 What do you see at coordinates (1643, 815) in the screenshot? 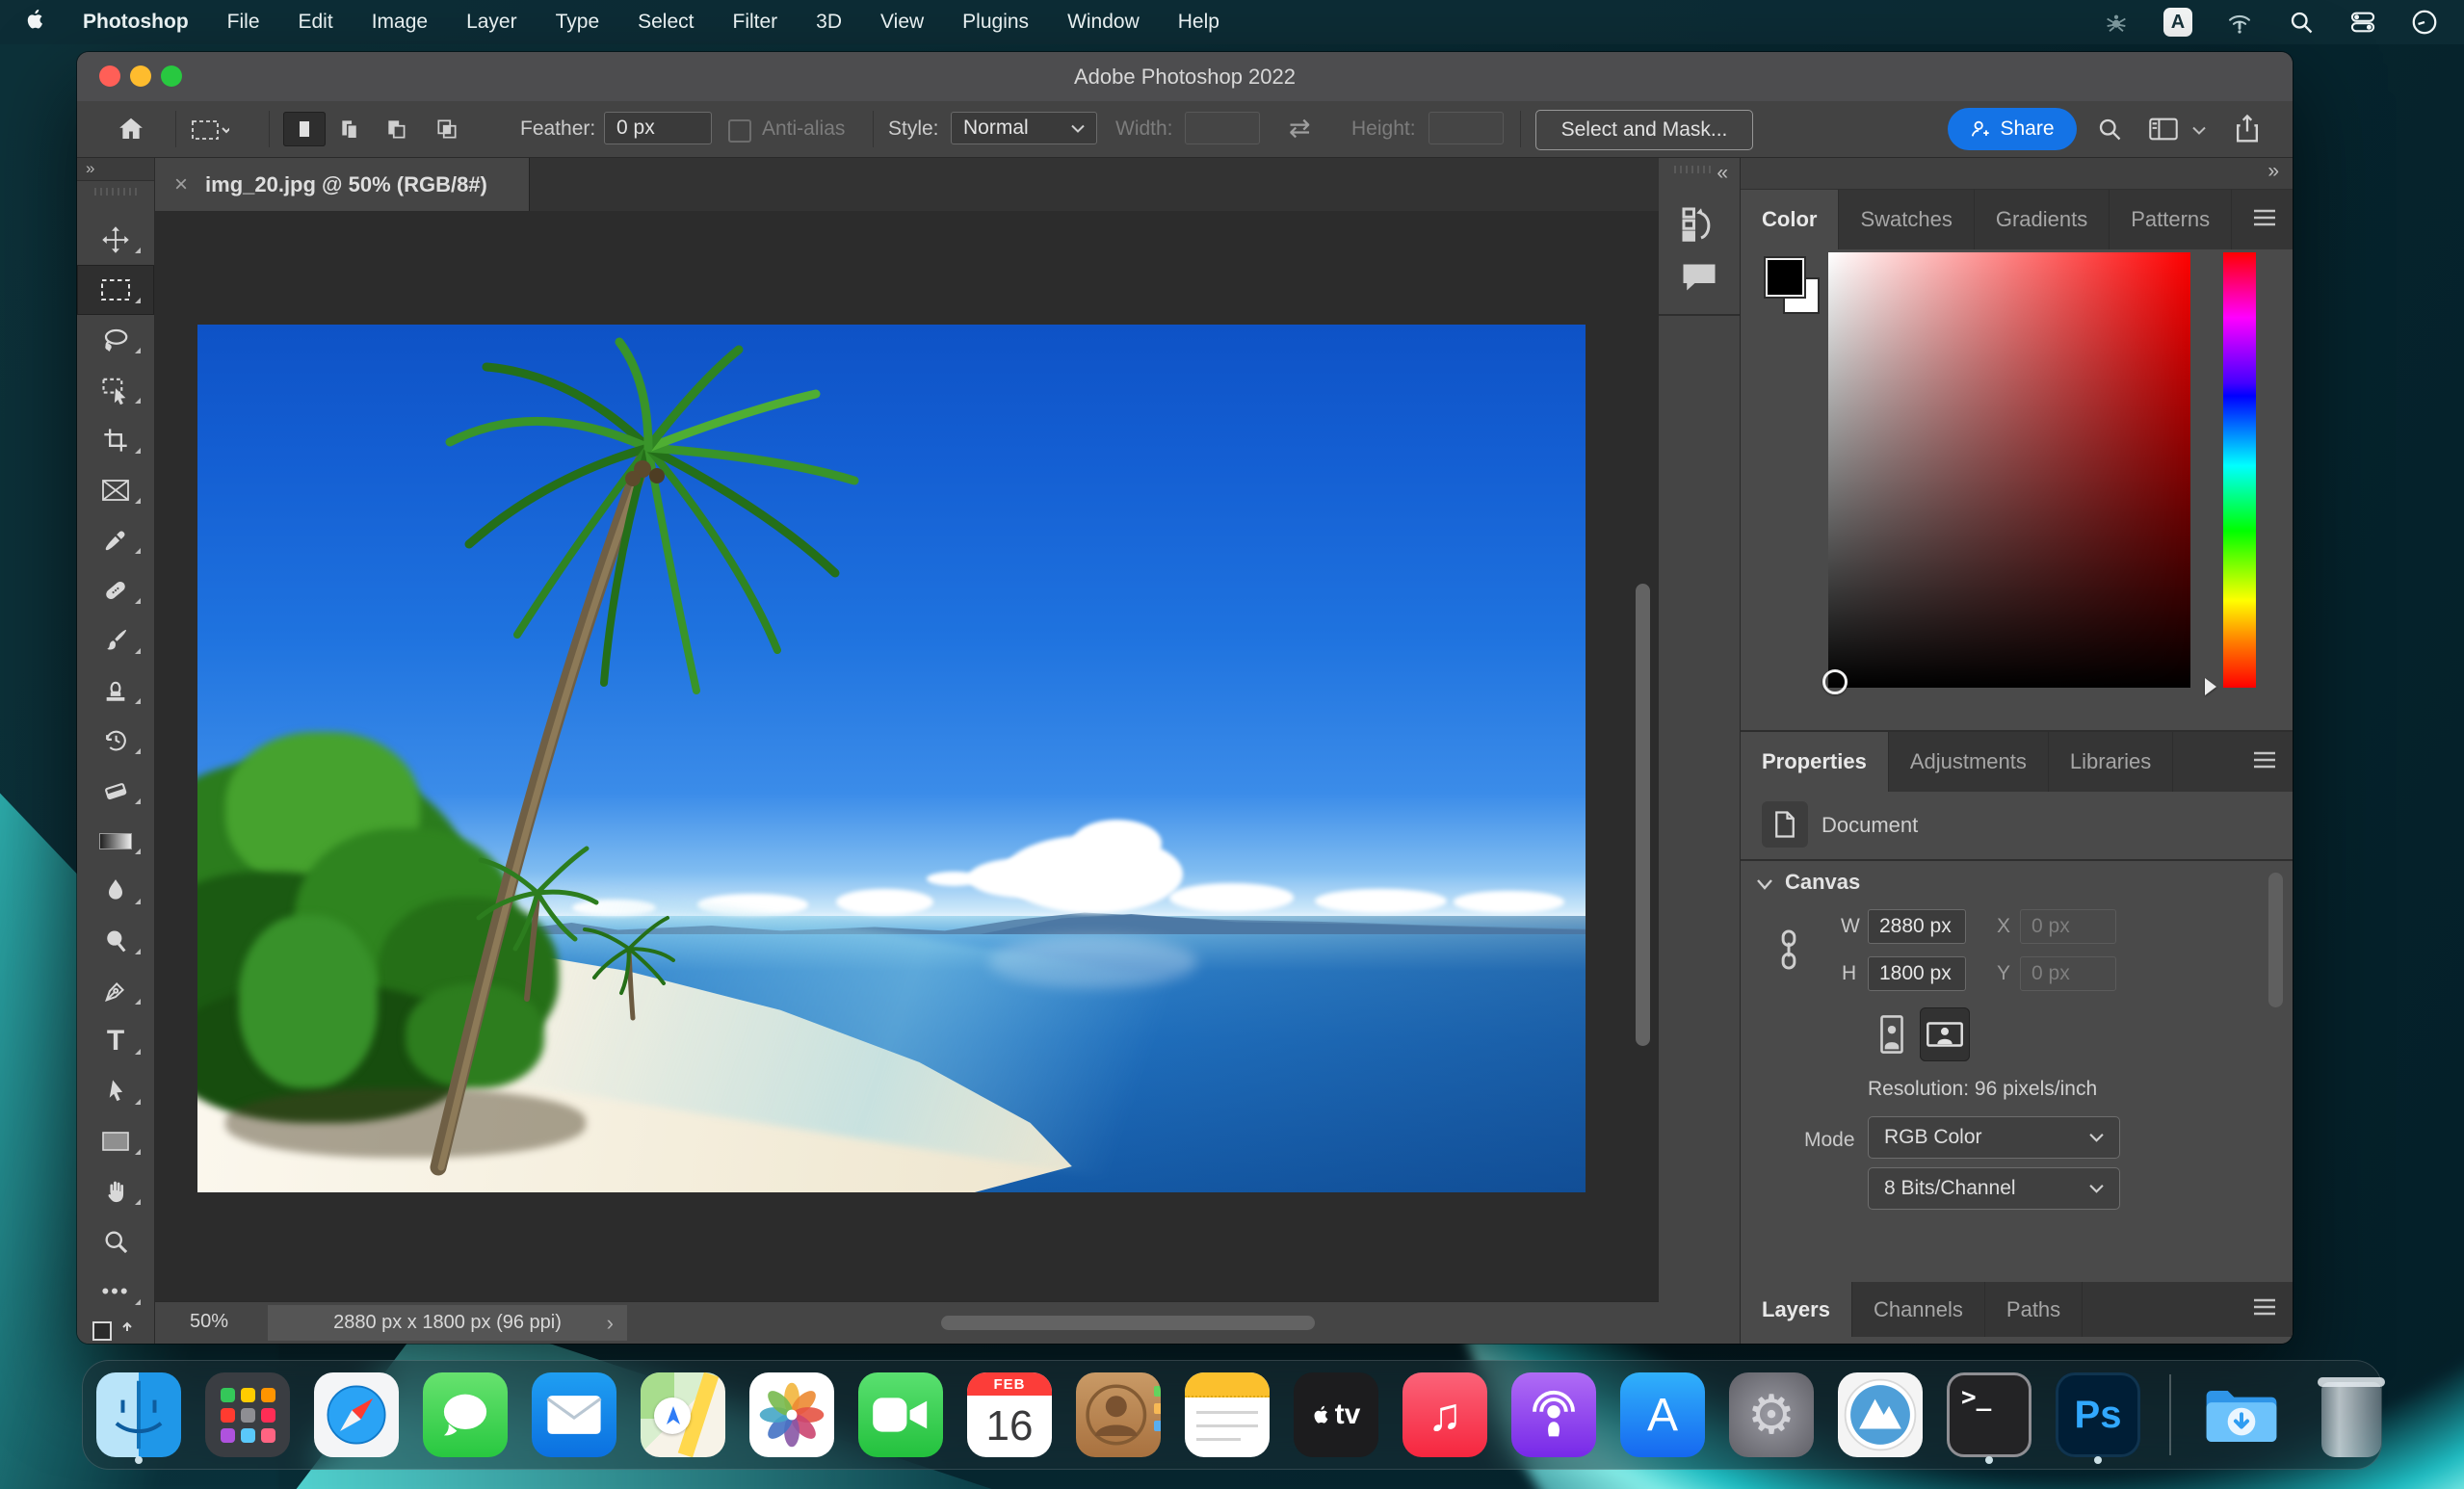
I see `vertical-scrollbar` at bounding box center [1643, 815].